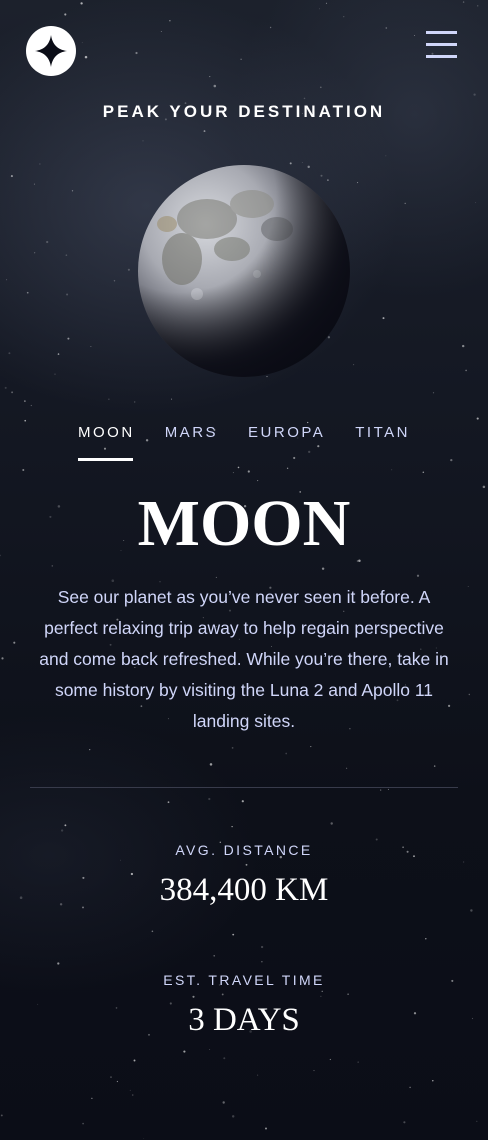 The height and width of the screenshot is (1140, 488). Describe the element at coordinates (51, 51) in the screenshot. I see `logo-icon` at that location.